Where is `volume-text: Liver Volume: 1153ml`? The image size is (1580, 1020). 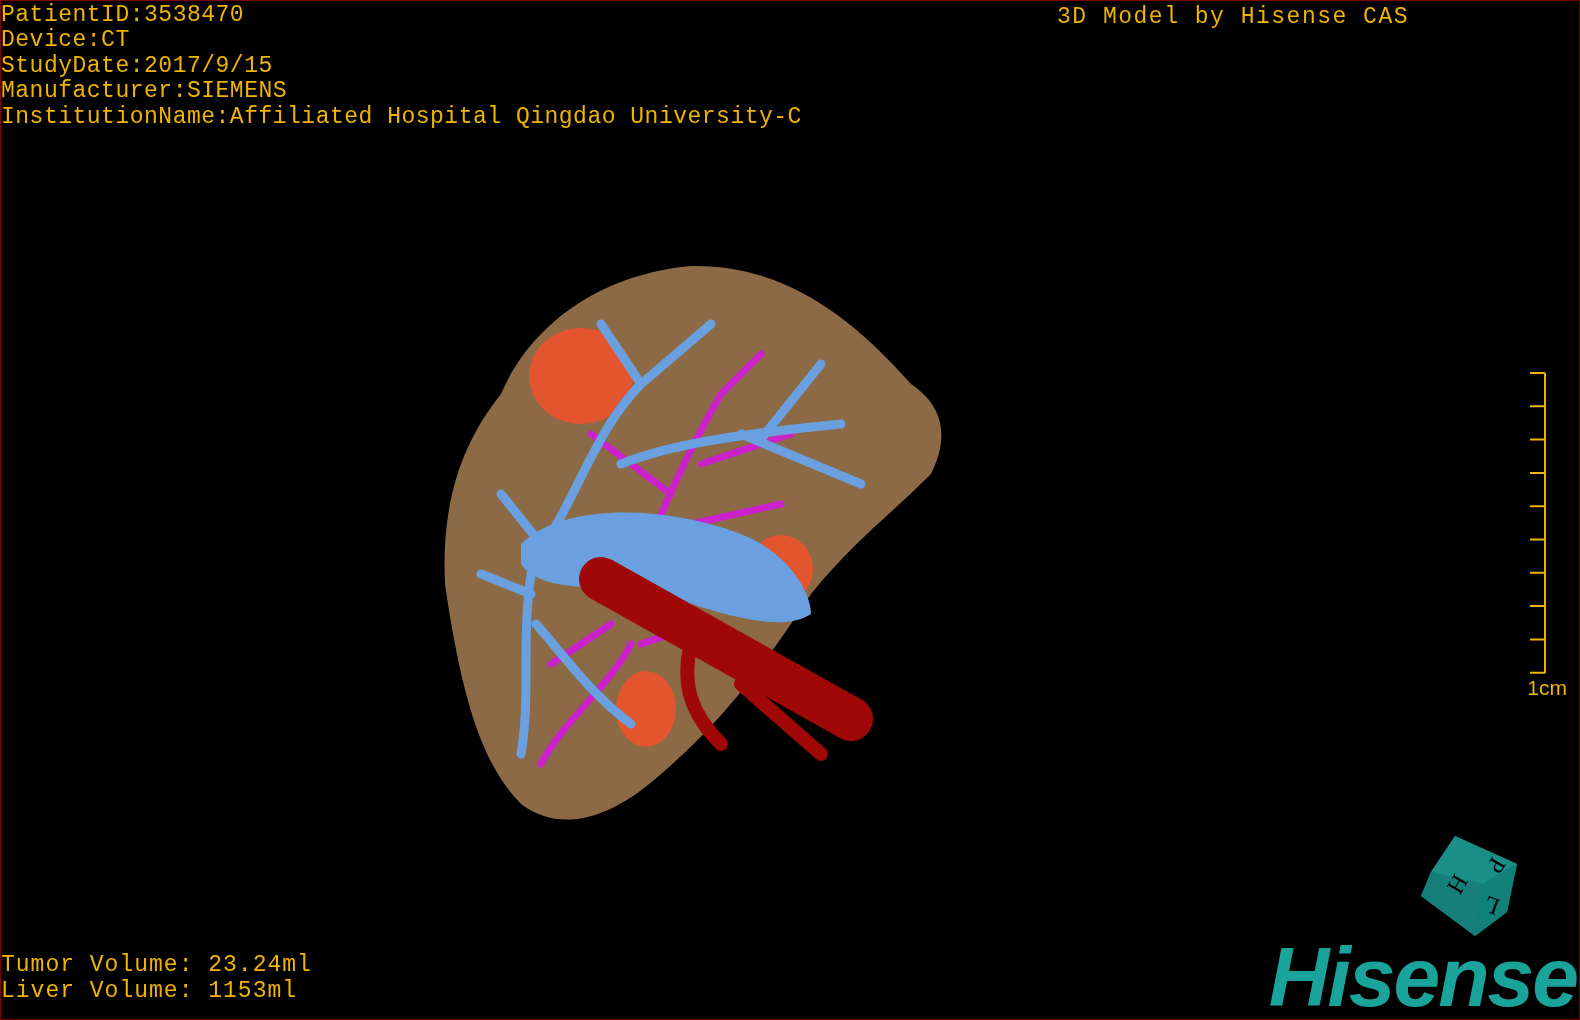 volume-text: Liver Volume: 1153ml is located at coordinates (150, 991).